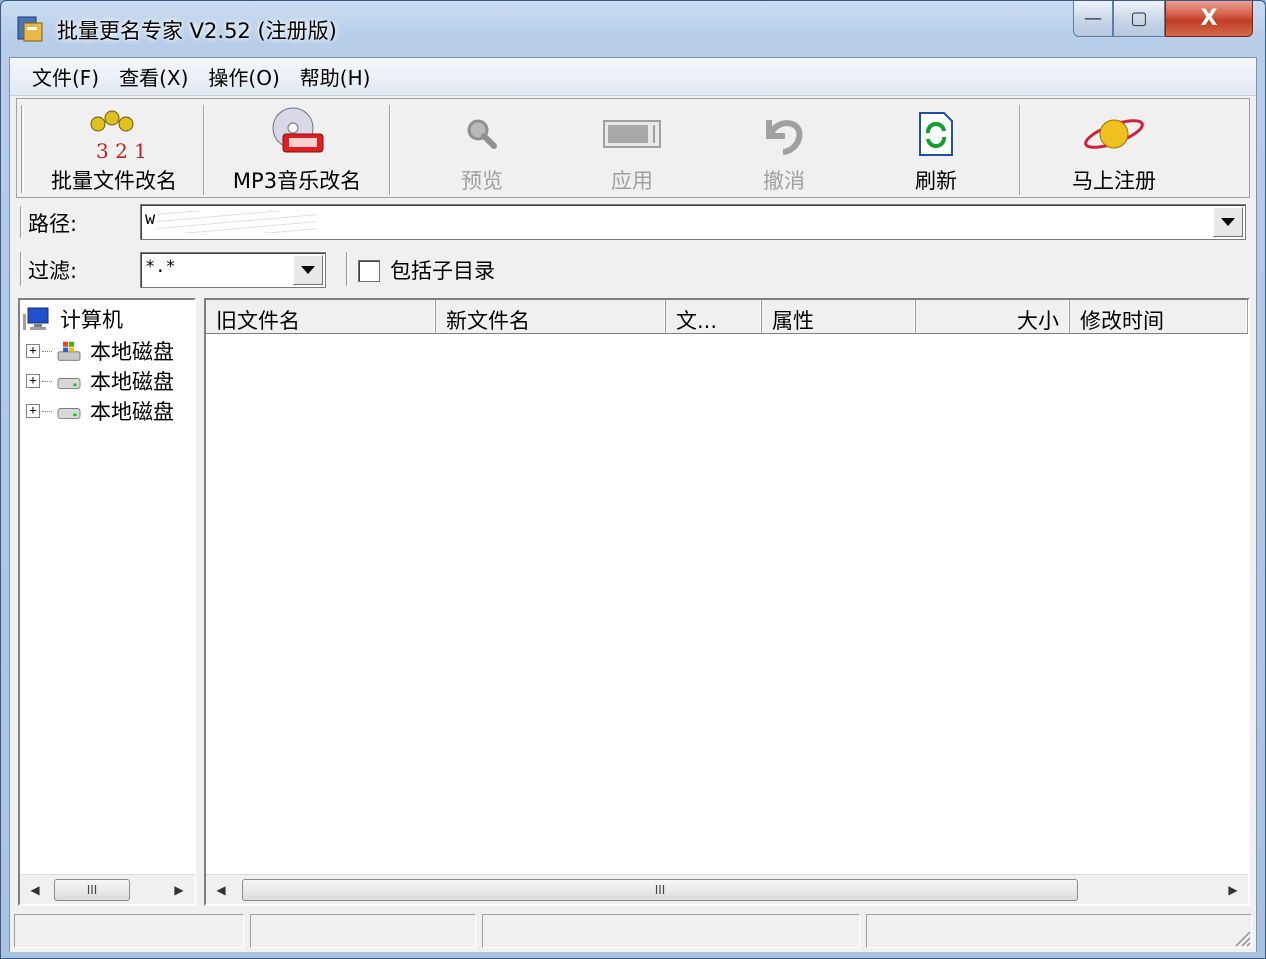 The image size is (1266, 959). Describe the element at coordinates (91, 320) in the screenshot. I see `tree-item-label: 计算机` at that location.